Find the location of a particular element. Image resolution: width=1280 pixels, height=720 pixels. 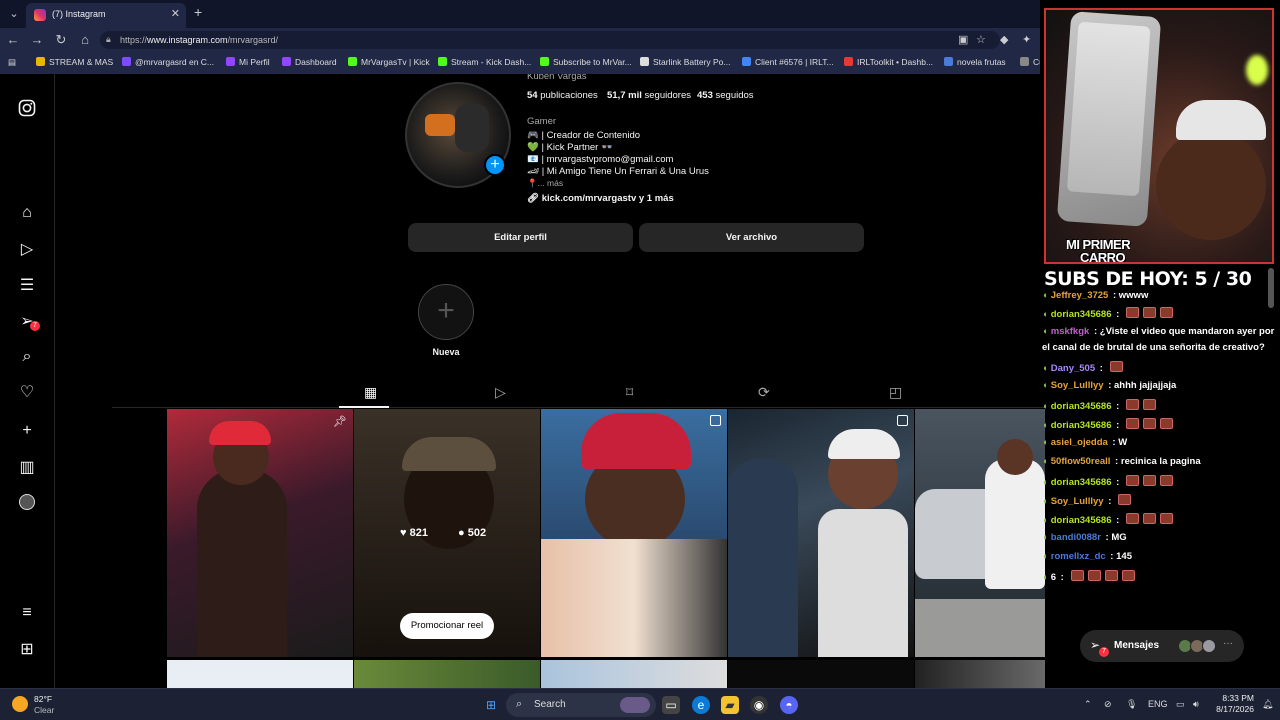

forward-icon: → is located at coordinates (37, 39).